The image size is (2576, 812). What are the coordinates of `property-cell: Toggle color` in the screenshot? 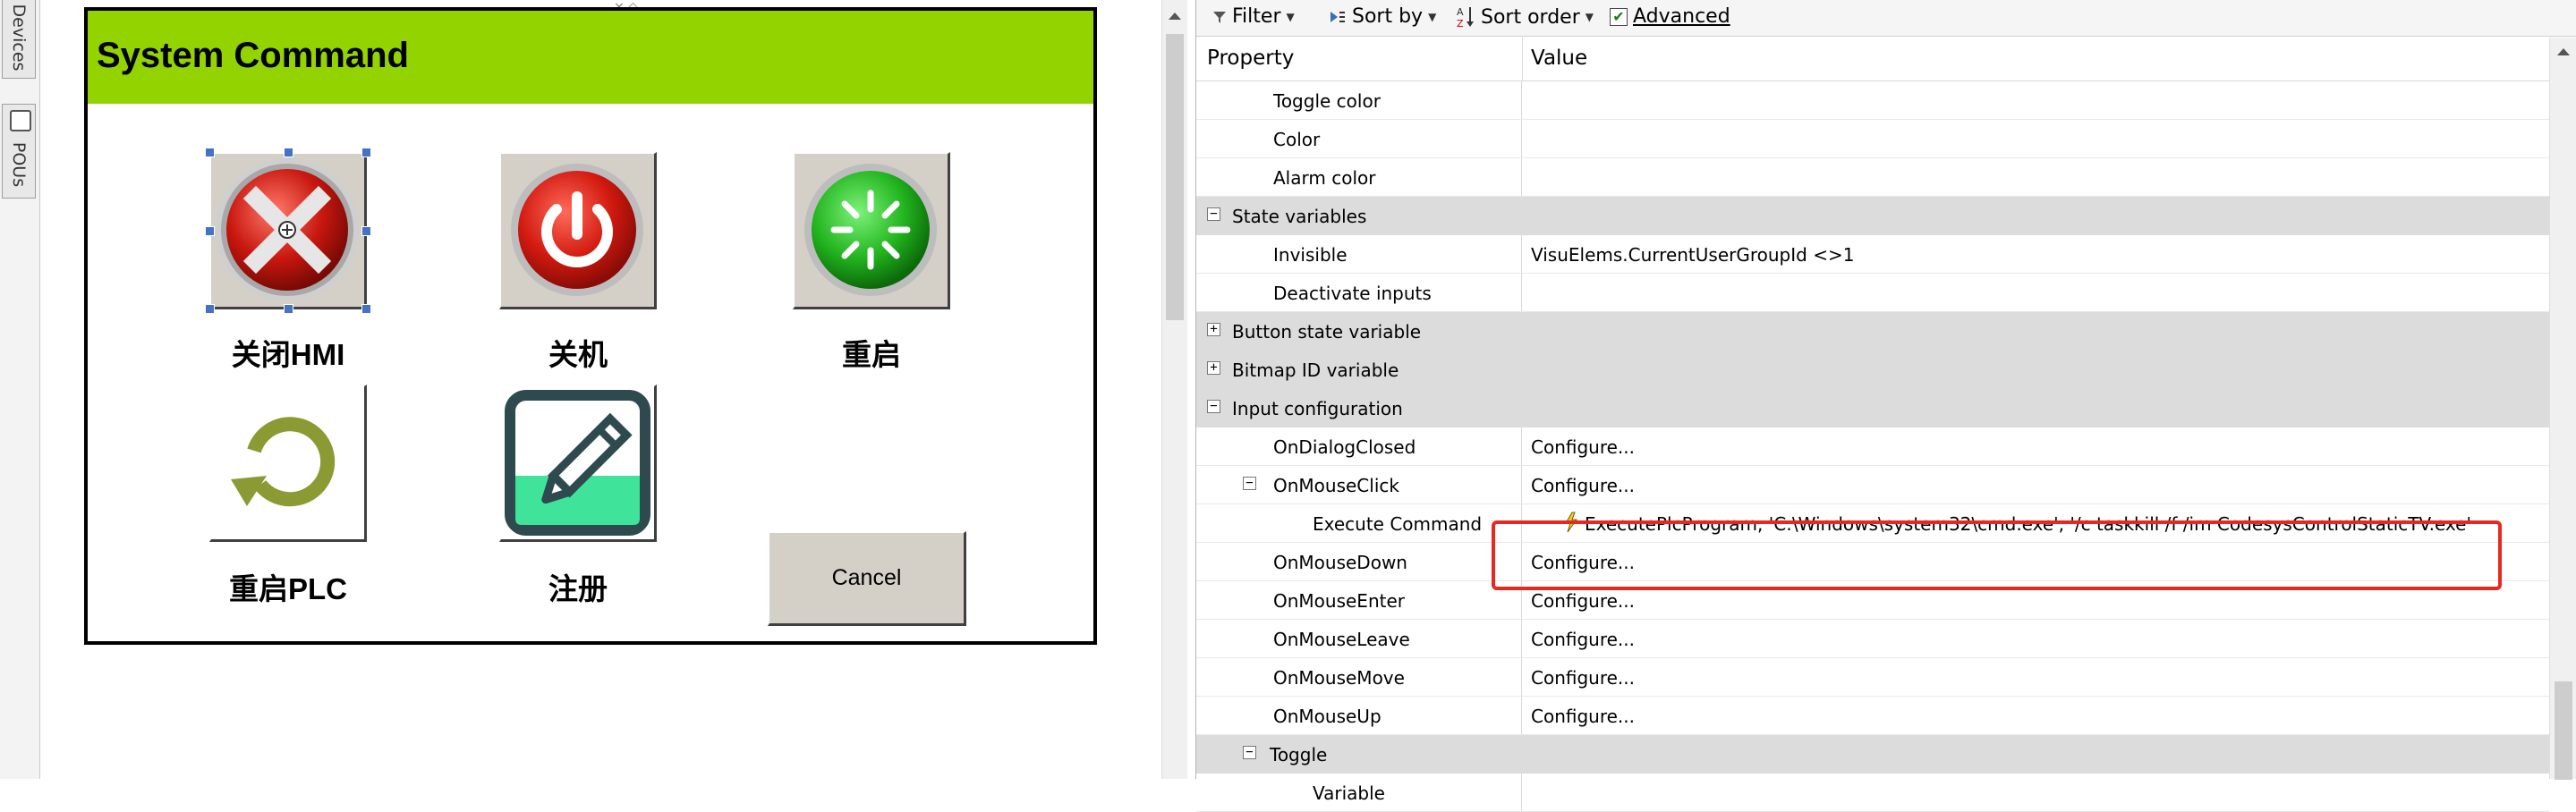 It's located at (1359, 100).